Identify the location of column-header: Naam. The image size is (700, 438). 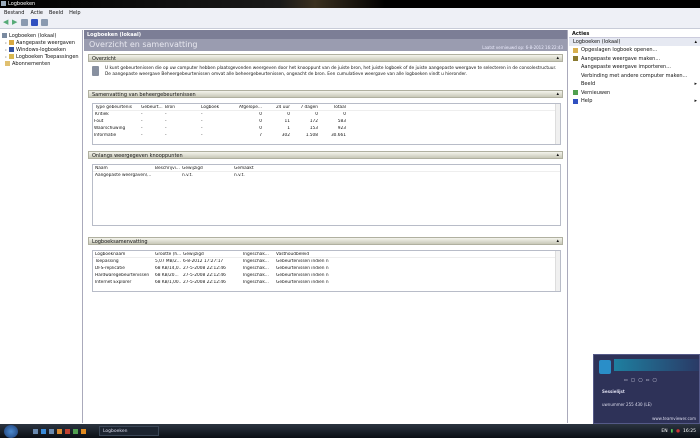
(123, 168).